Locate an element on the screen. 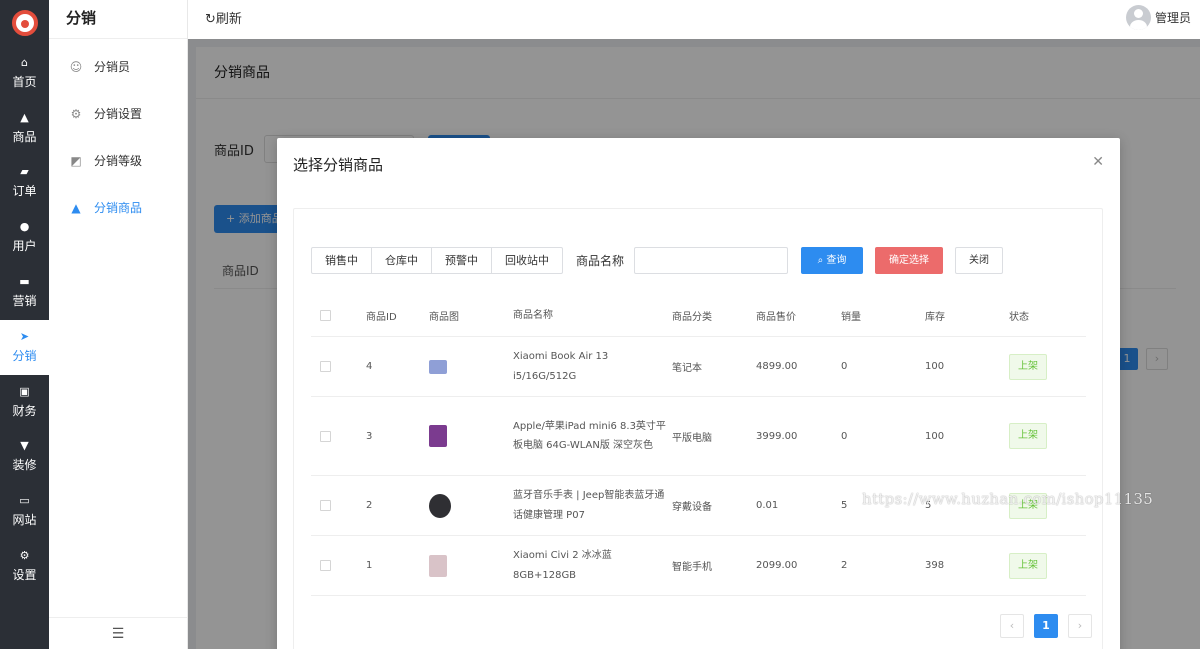 This screenshot has height=649, width=1200. close-button: 关闭 is located at coordinates (979, 260).